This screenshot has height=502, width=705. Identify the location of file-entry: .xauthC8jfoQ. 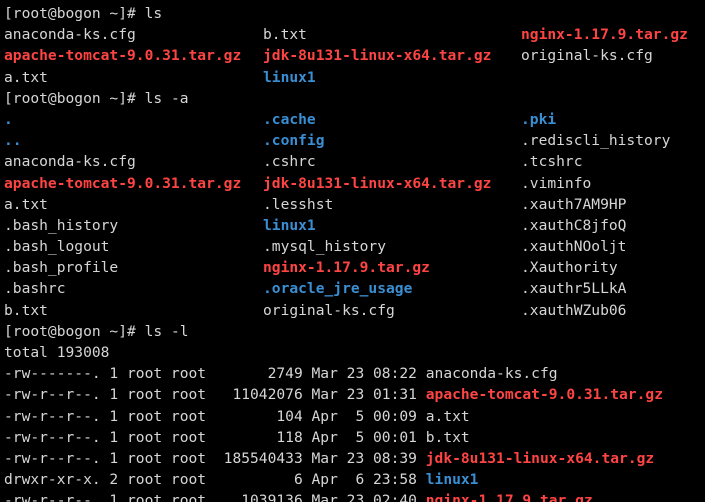
(574, 225).